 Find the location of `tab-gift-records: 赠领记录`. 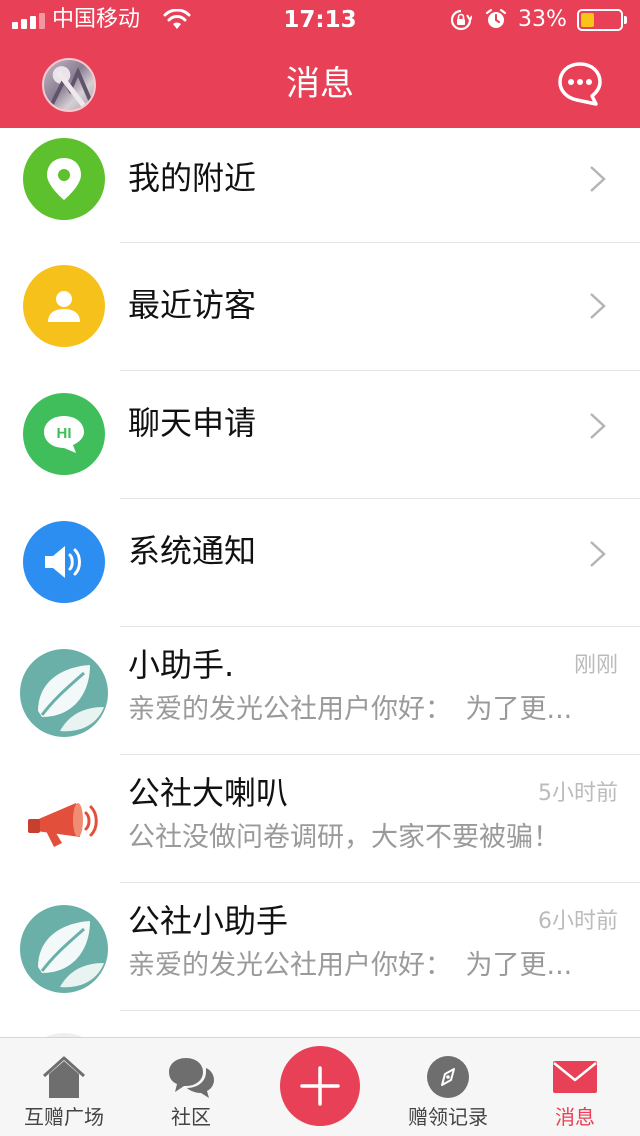

tab-gift-records: 赠领记录 is located at coordinates (448, 1087).